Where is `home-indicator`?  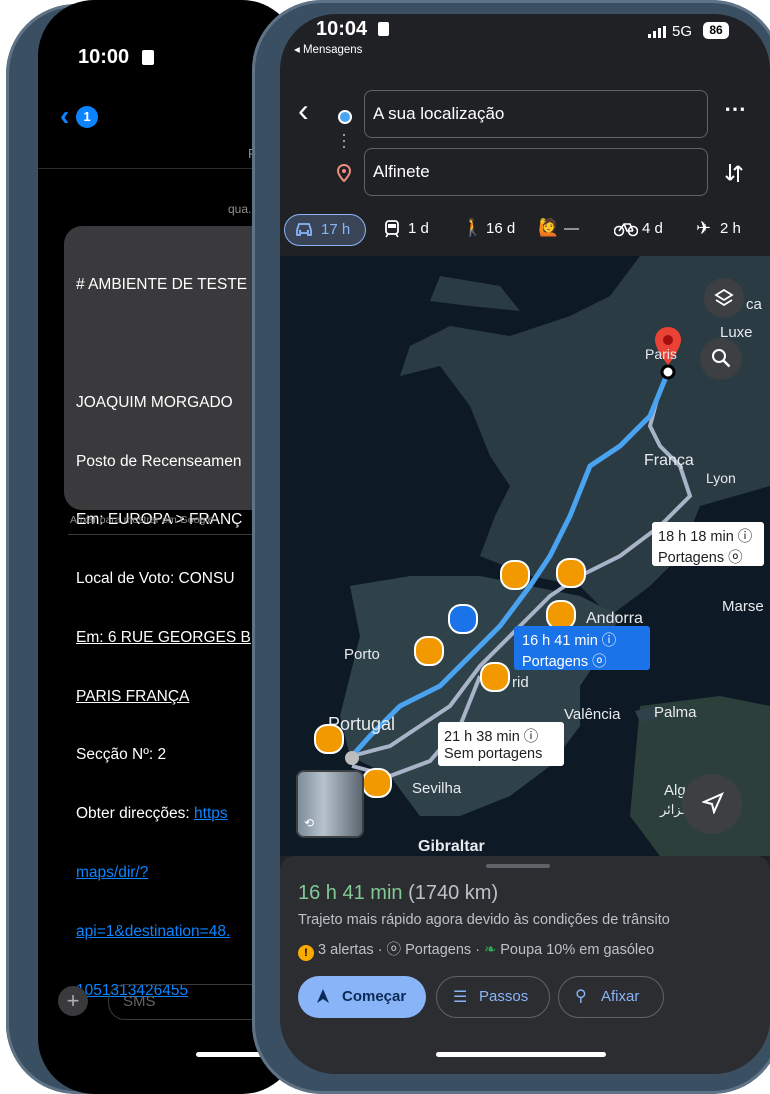
home-indicator is located at coordinates (521, 1054).